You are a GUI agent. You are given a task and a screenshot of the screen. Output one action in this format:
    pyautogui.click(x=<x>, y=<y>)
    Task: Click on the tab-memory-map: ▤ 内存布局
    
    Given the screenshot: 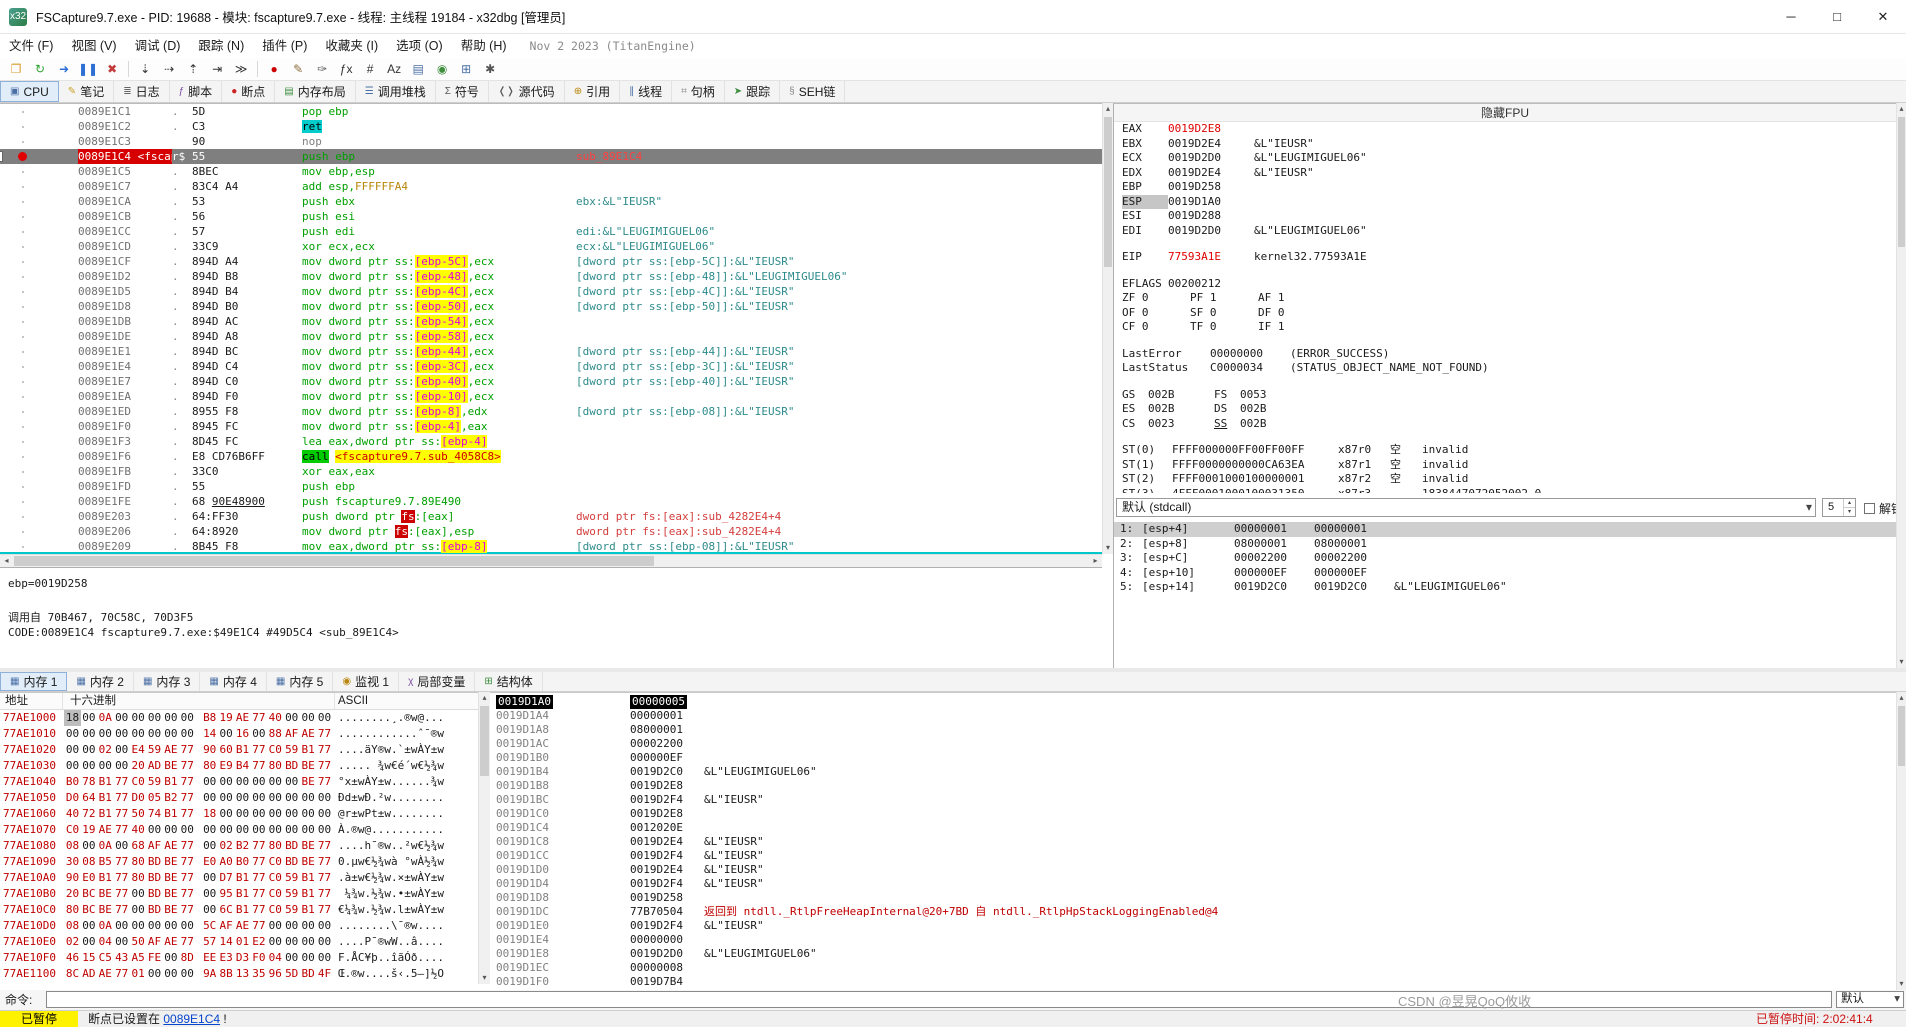 What is the action you would take?
    pyautogui.click(x=315, y=91)
    